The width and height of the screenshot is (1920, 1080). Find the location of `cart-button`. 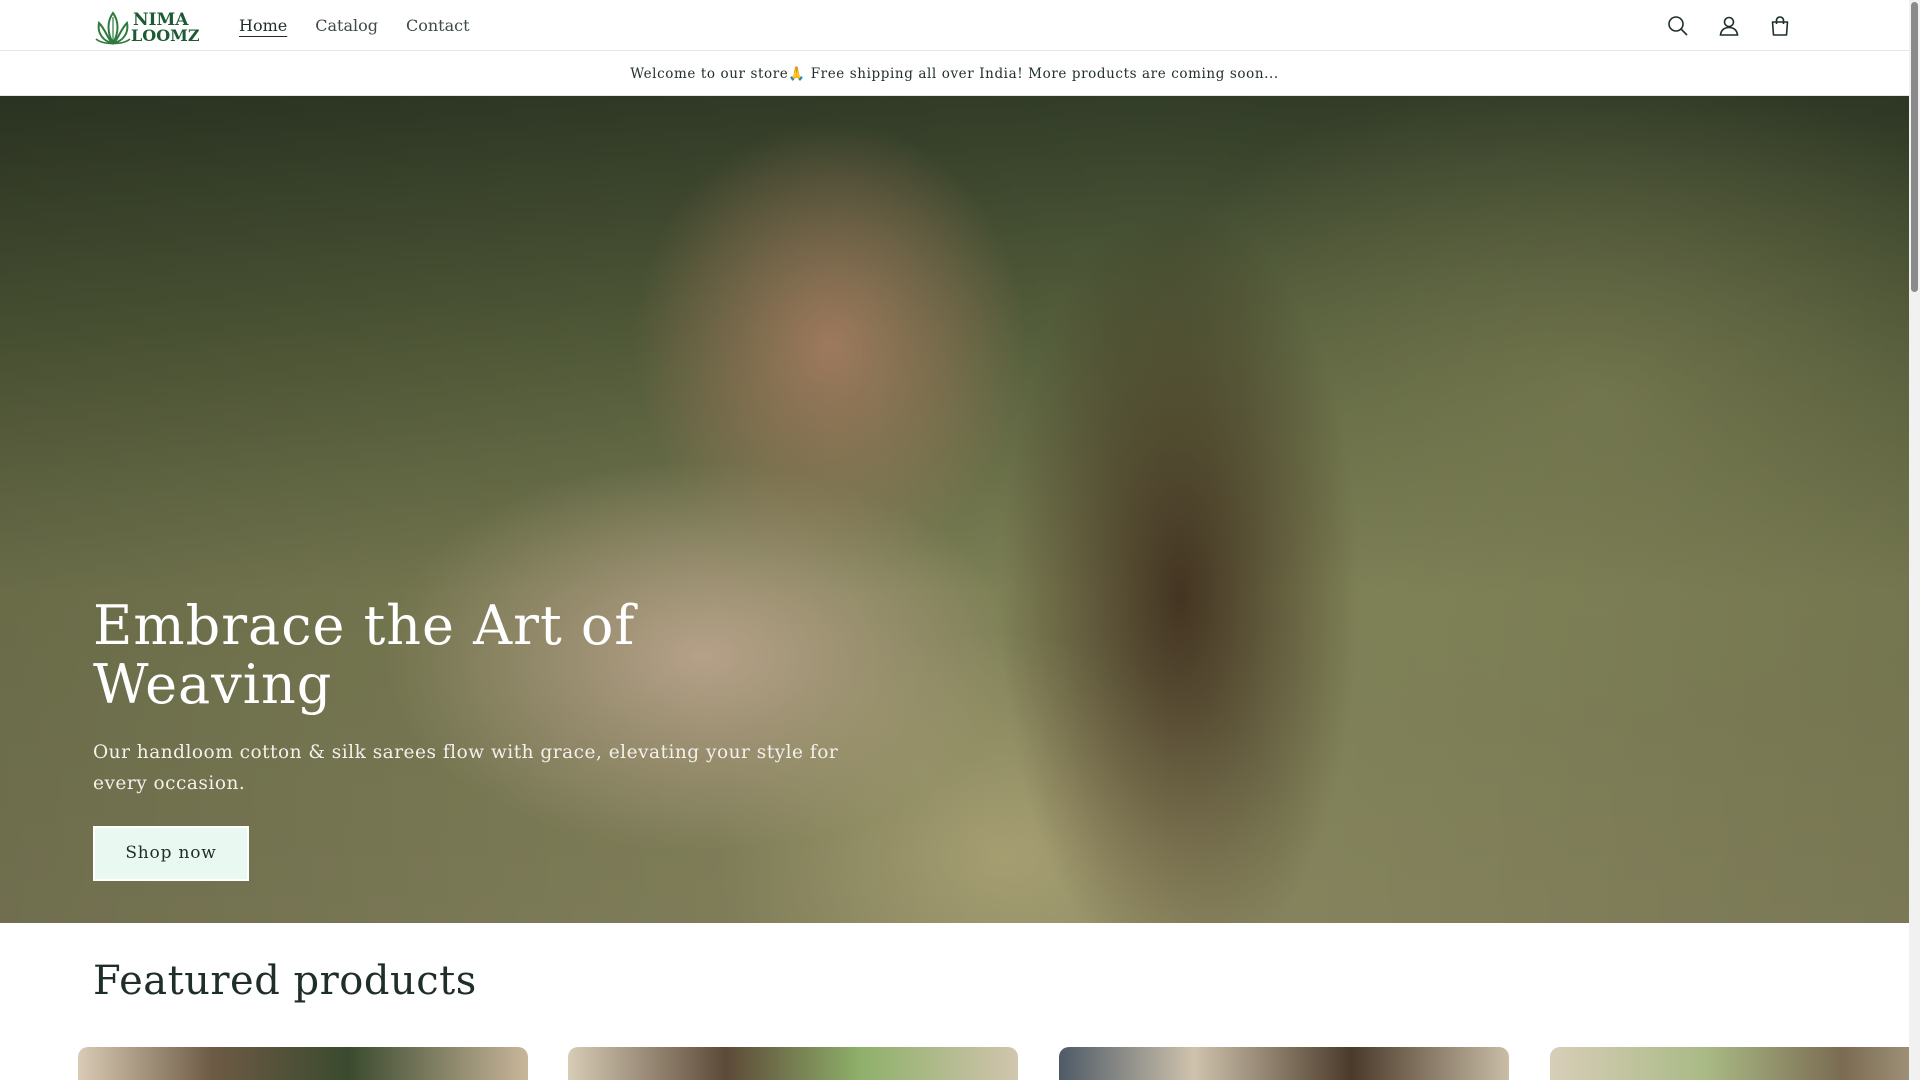

cart-button is located at coordinates (1779, 25).